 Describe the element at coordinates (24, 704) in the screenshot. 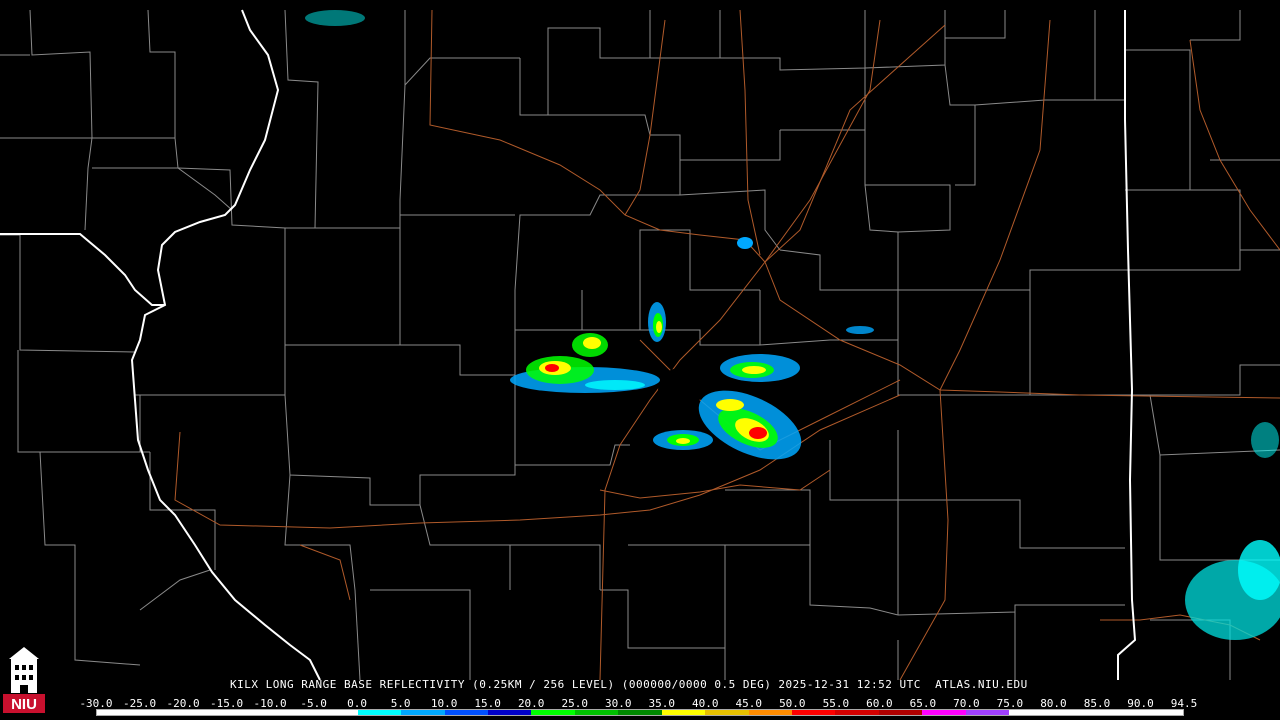

I see `logo-text: NIU` at that location.